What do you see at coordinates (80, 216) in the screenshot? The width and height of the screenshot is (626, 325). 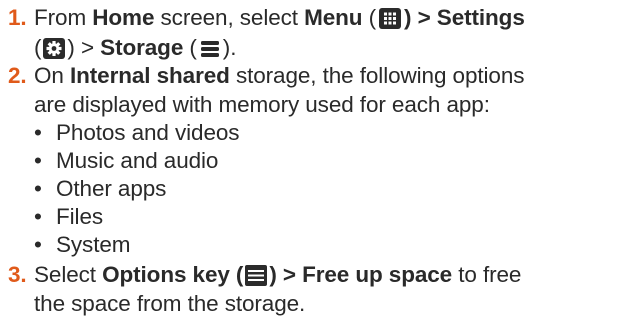 I see `bullet-files: Files` at bounding box center [80, 216].